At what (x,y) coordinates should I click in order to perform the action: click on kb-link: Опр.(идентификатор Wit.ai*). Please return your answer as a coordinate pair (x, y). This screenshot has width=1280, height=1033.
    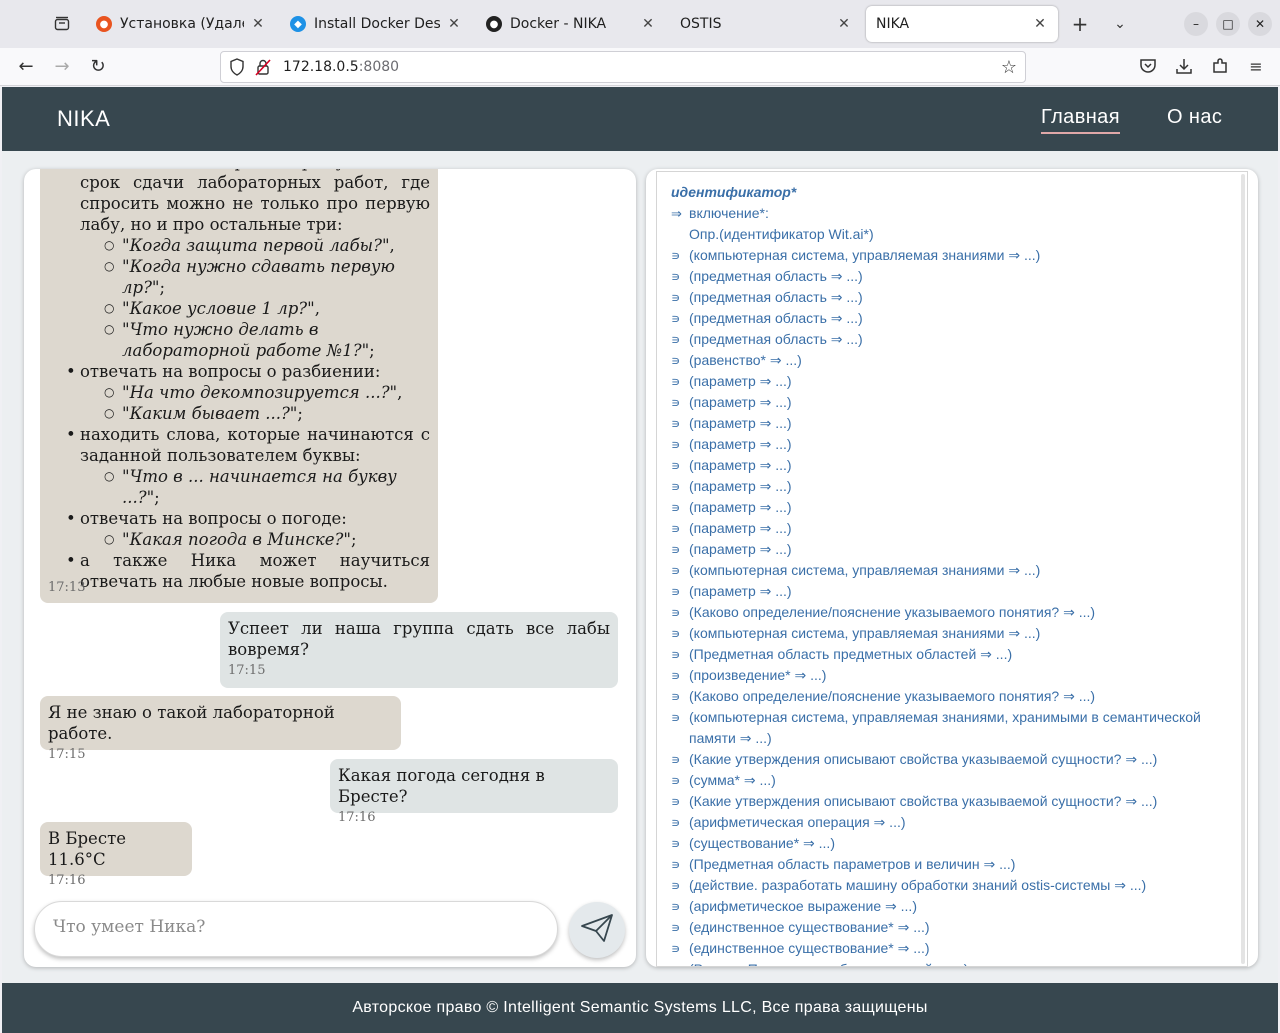
    Looking at the image, I should click on (781, 234).